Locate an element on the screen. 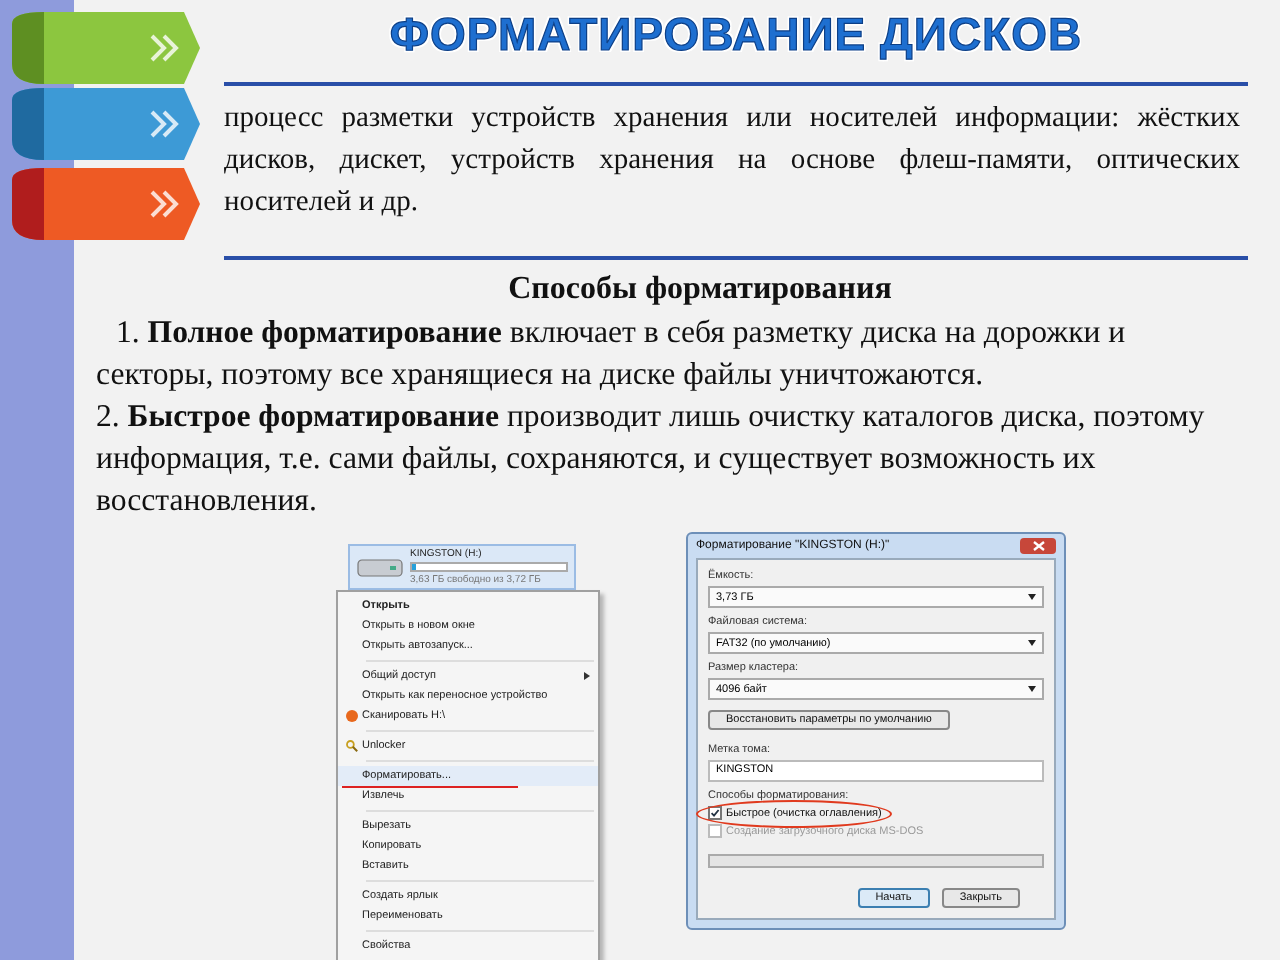 The width and height of the screenshot is (1280, 960). close-icon is located at coordinates (1038, 546).